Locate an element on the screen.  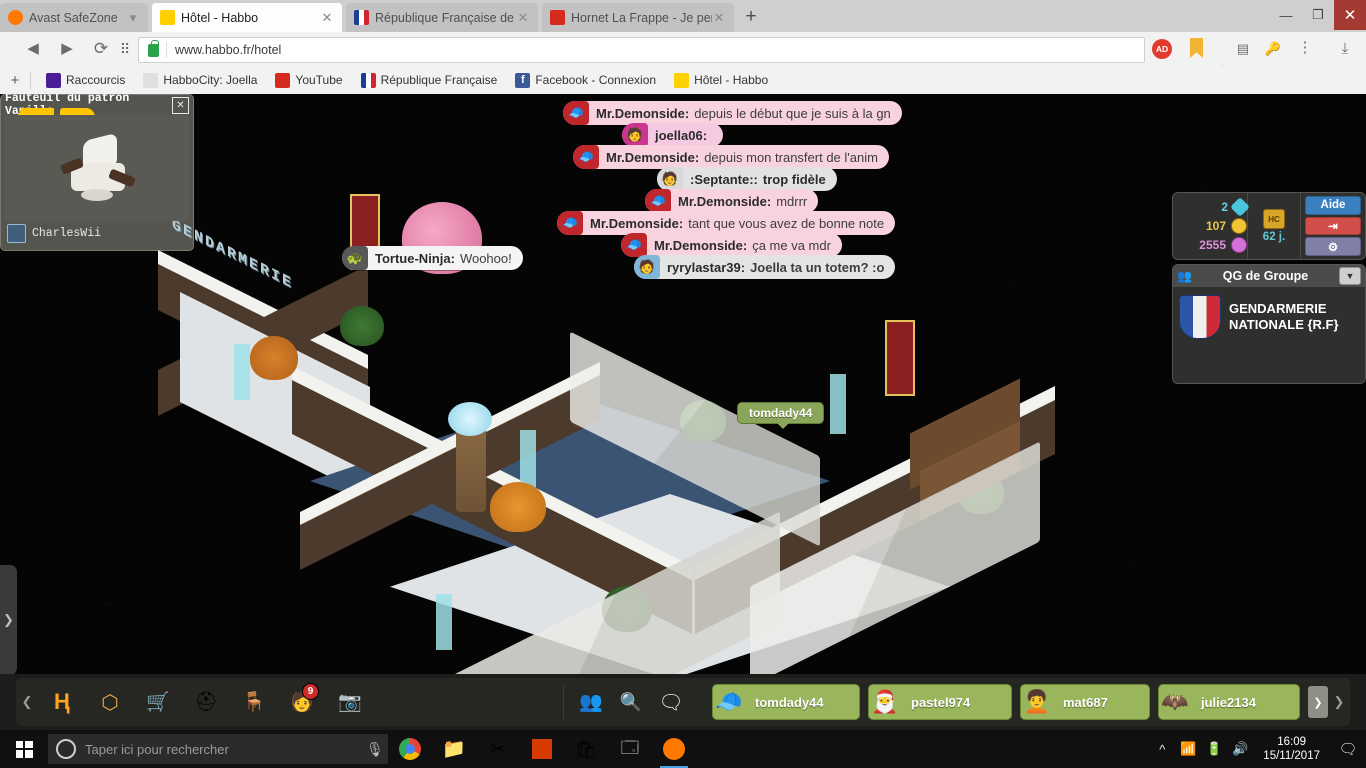
chevron-down-icon: ▾ is located at coordinates (133, 18).